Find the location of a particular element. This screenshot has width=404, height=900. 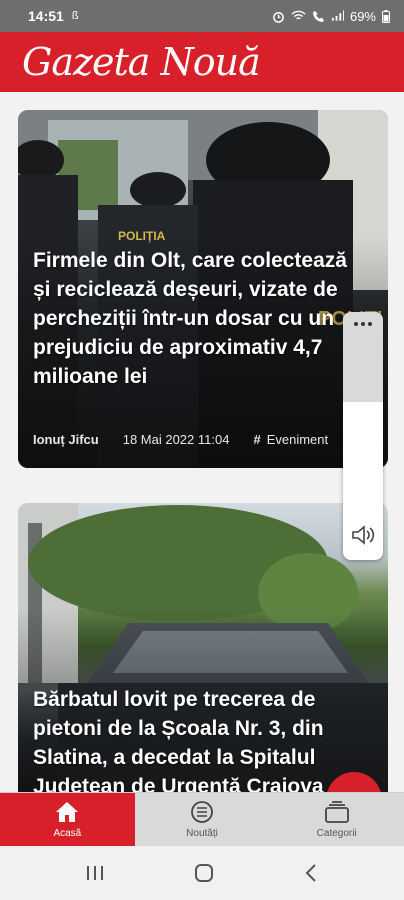

speaker-icon is located at coordinates (363, 535).